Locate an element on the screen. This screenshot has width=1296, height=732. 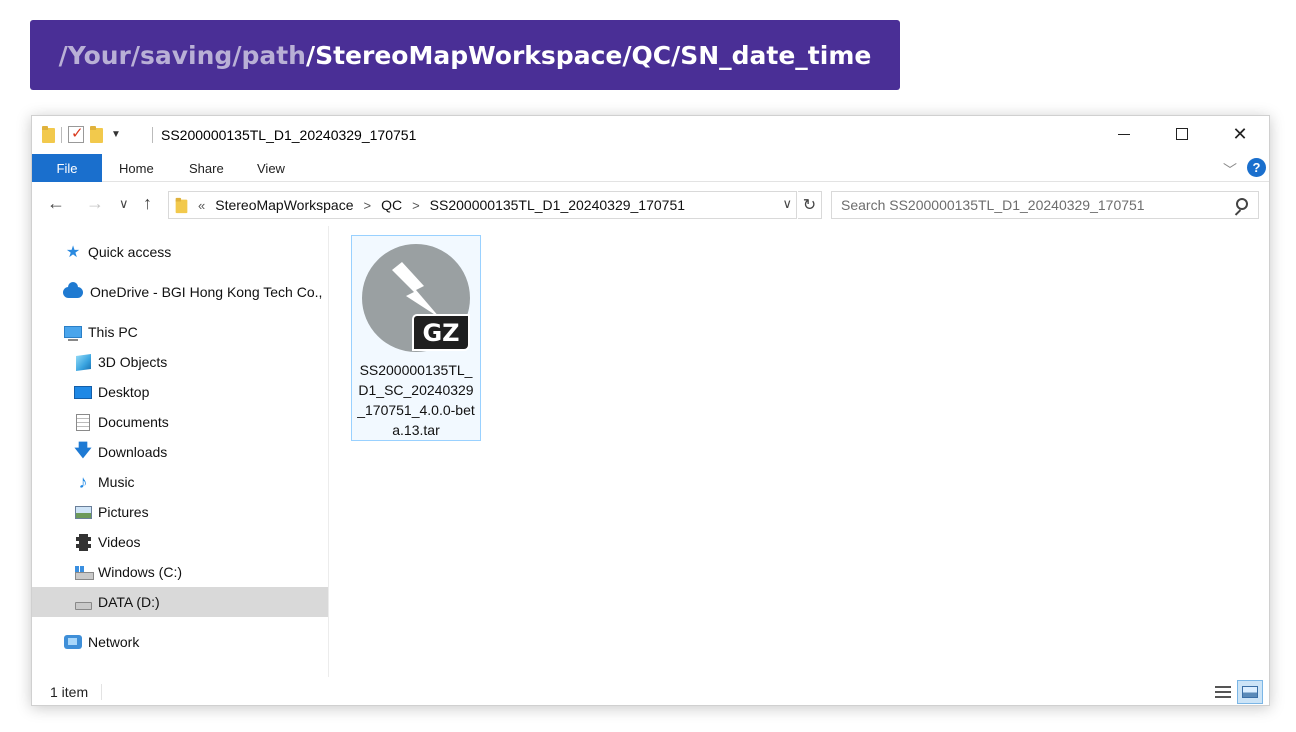
window-controls: ✕ is located at coordinates (1182, 134).